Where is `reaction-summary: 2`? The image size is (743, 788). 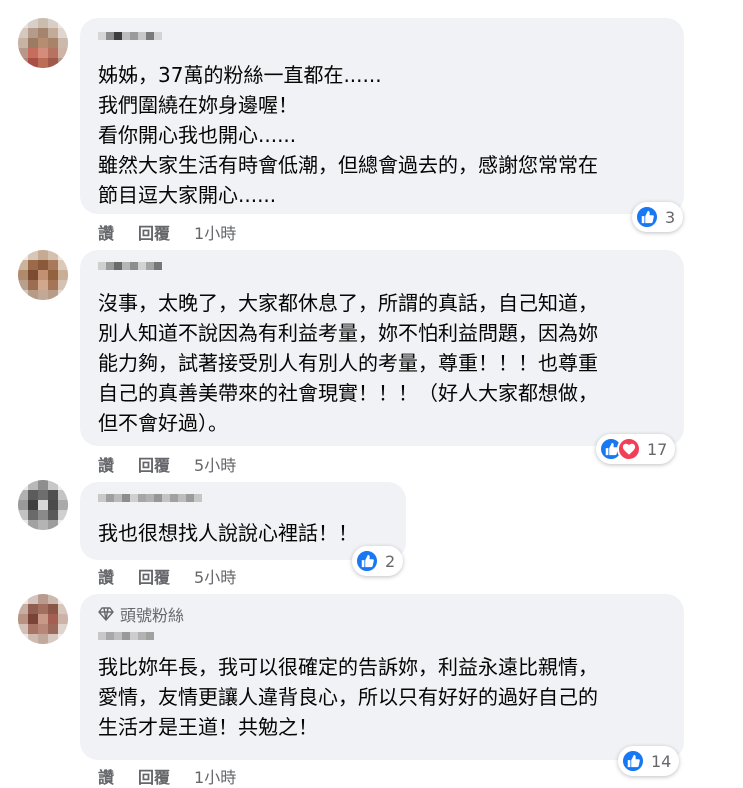
reaction-summary: 2 is located at coordinates (378, 561).